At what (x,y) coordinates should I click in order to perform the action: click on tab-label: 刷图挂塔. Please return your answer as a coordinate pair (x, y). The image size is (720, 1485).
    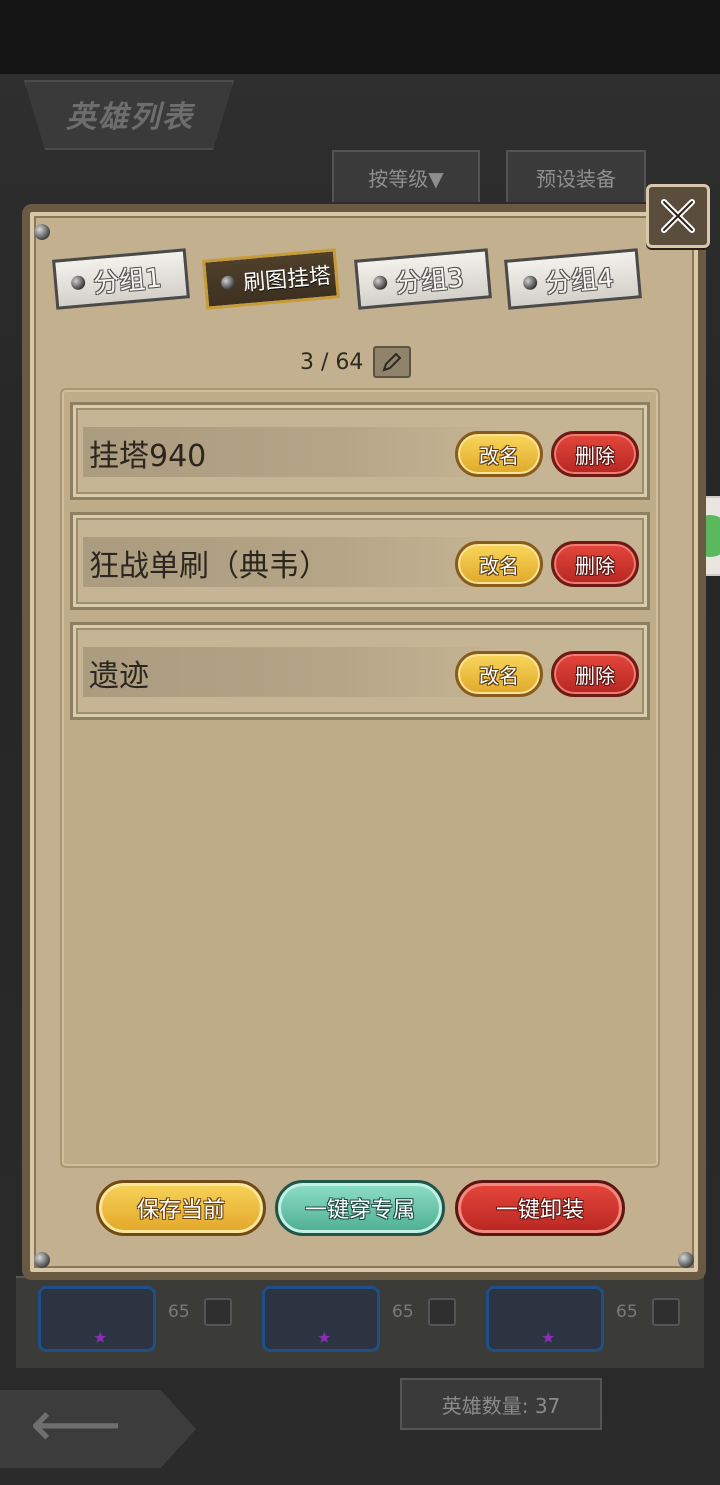
    Looking at the image, I should click on (287, 280).